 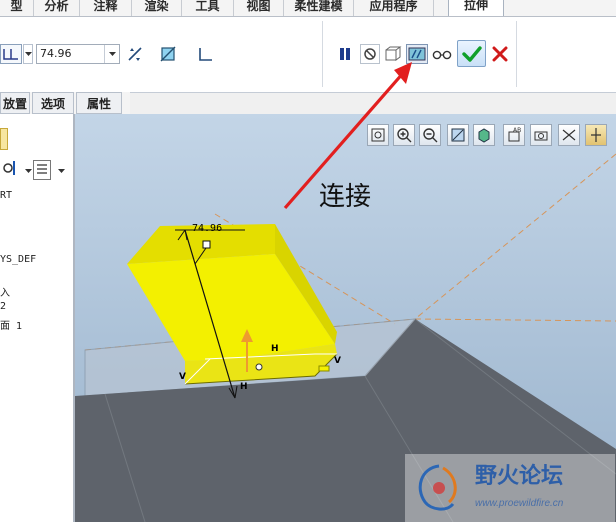 I want to click on thicken-sketch-button, so click(x=205, y=54).